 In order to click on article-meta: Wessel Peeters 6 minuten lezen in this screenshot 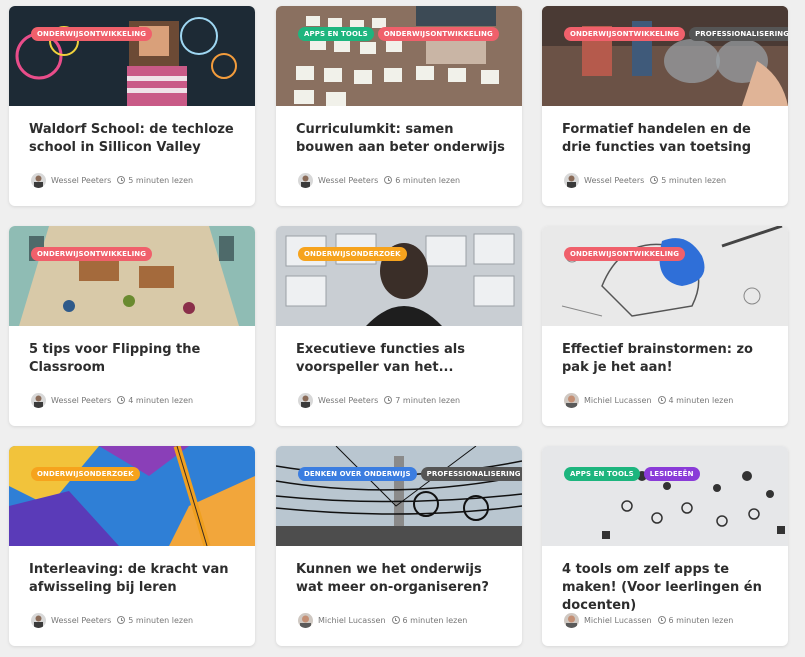, I will do `click(379, 180)`.